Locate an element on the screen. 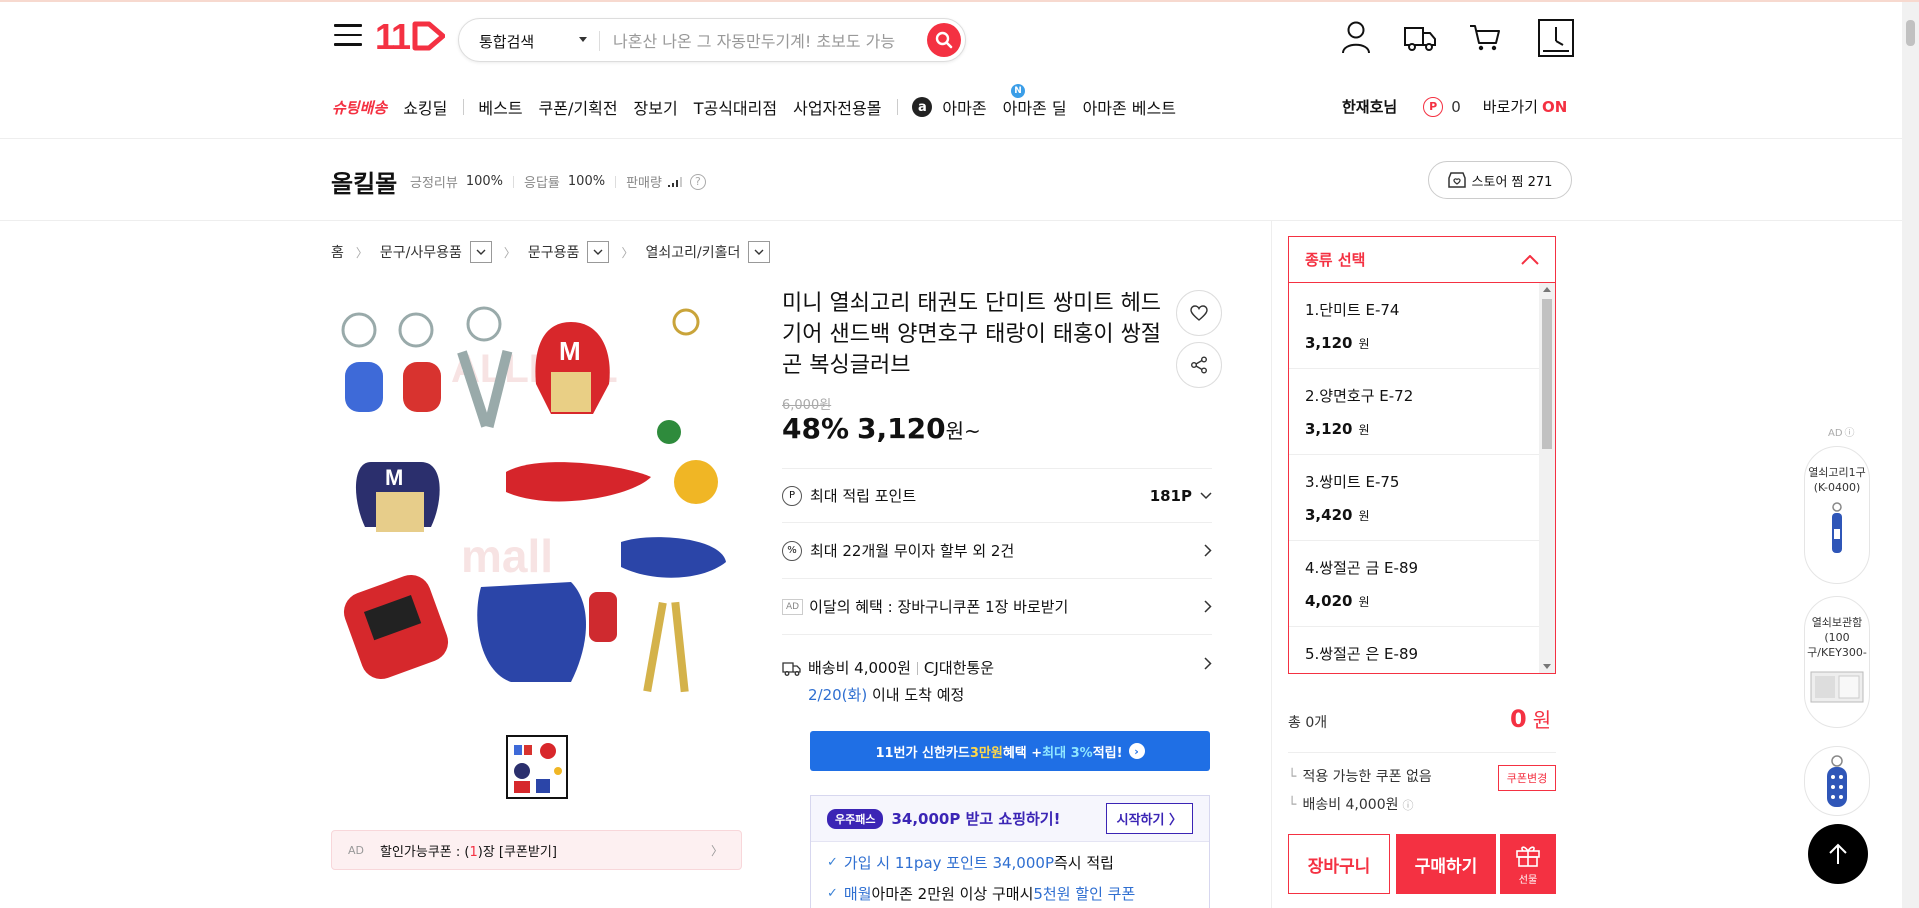  option-scrollbar is located at coordinates (1547, 478).